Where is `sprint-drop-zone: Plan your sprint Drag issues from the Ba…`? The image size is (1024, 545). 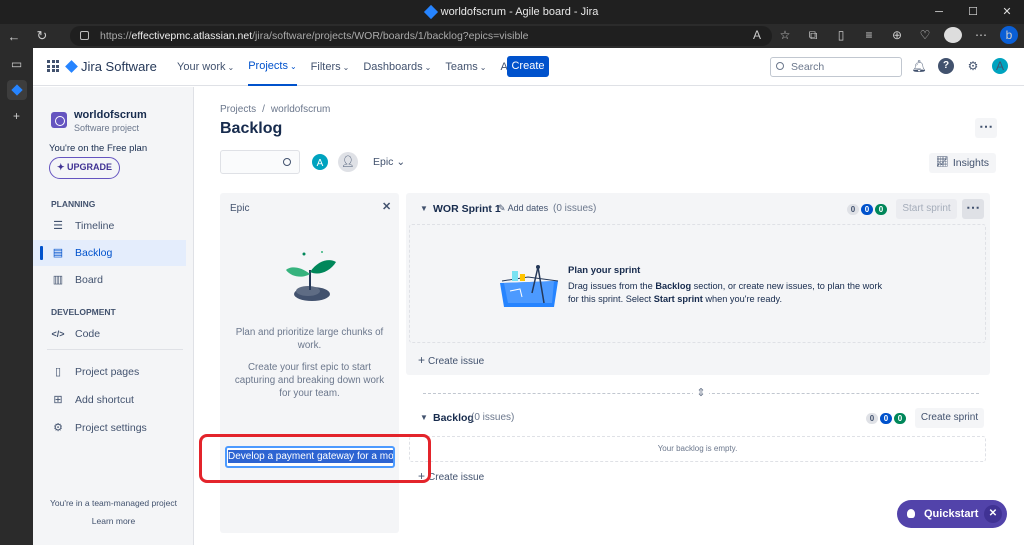
sprint-drop-zone: Plan your sprint Drag issues from the Ba… is located at coordinates (697, 283).